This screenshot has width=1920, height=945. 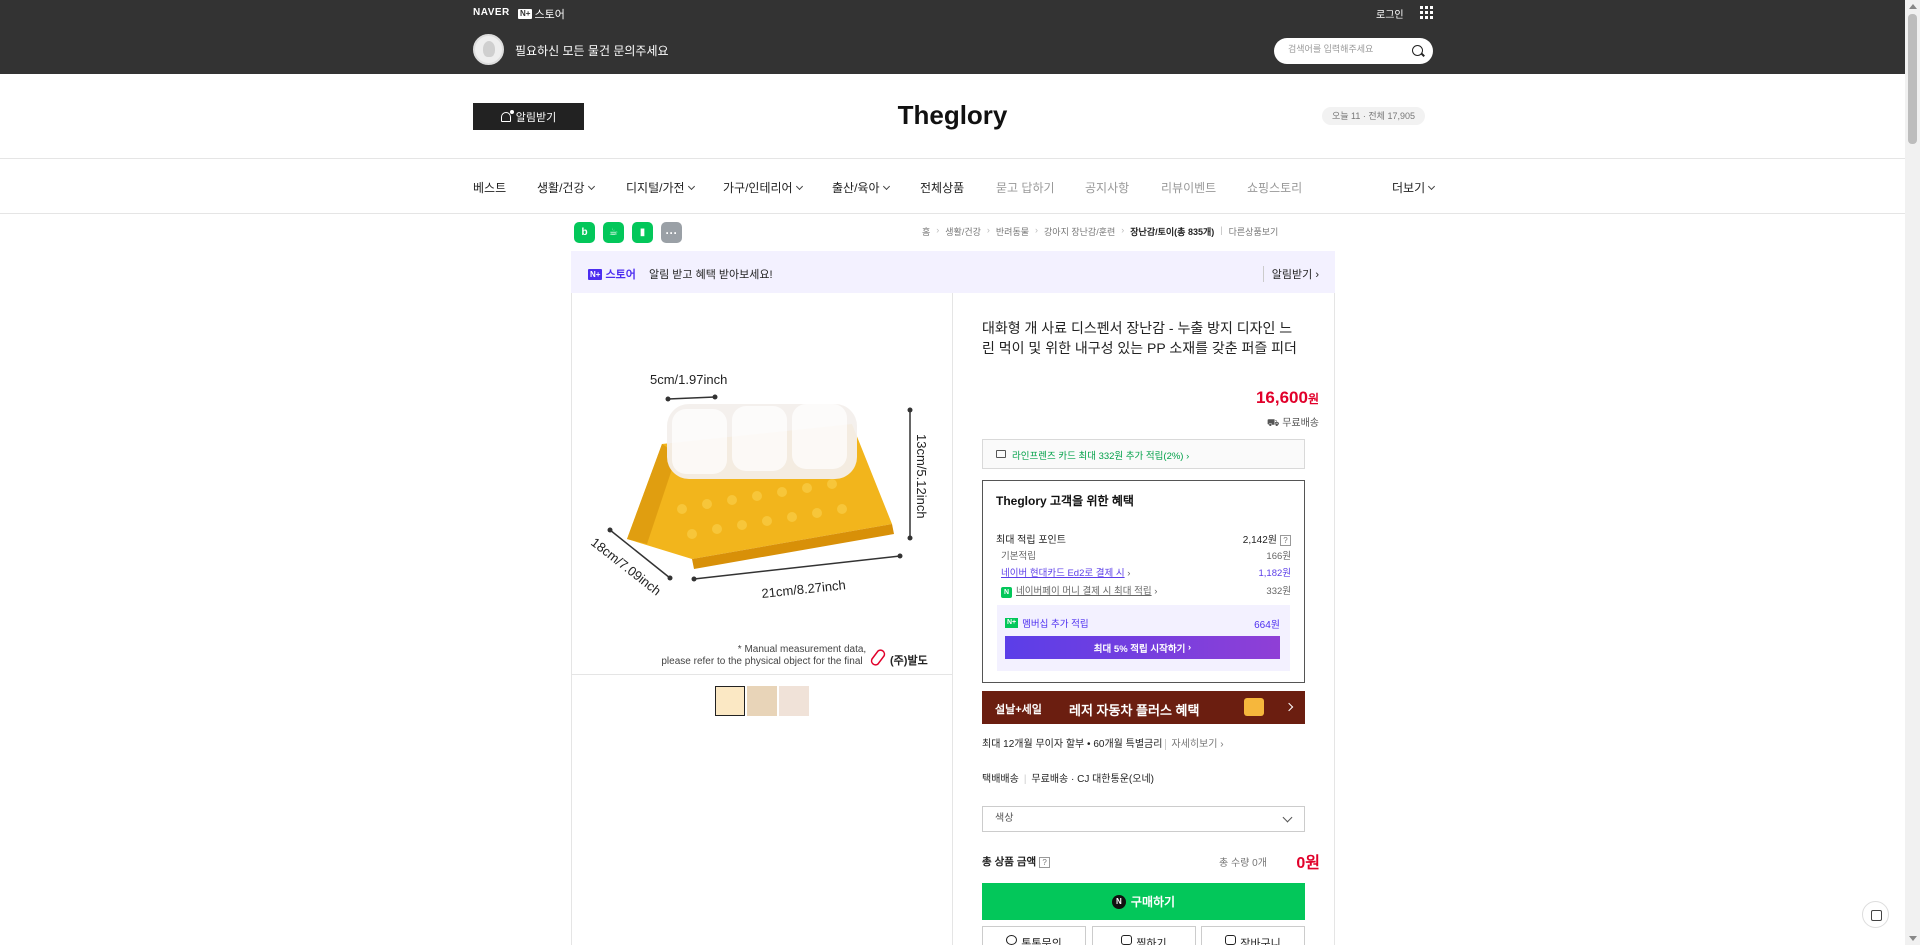 I want to click on login-link: 로그인, so click(x=1390, y=13).